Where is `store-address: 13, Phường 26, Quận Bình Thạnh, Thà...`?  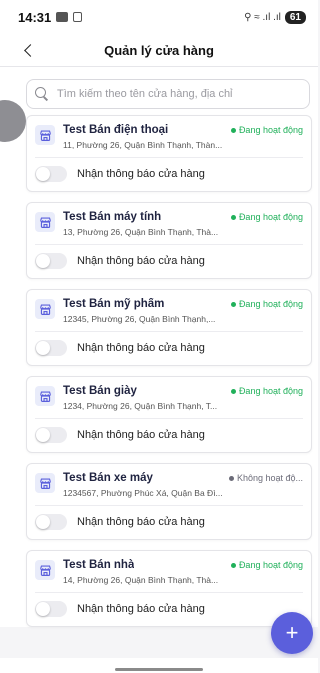 store-address: 13, Phường 26, Quận Bình Thạnh, Thà... is located at coordinates (141, 232).